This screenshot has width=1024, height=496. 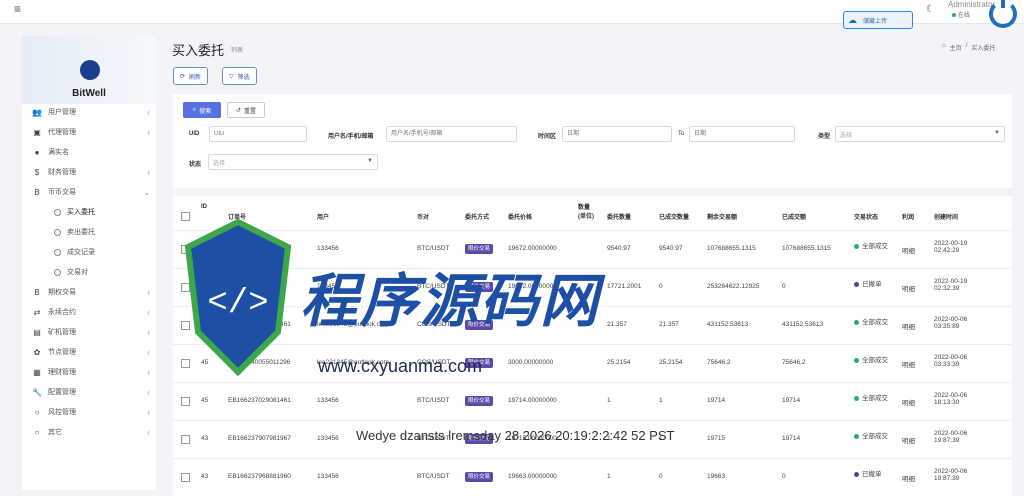 What do you see at coordinates (195, 165) in the screenshot?
I see `status-filter-label: 状态` at bounding box center [195, 165].